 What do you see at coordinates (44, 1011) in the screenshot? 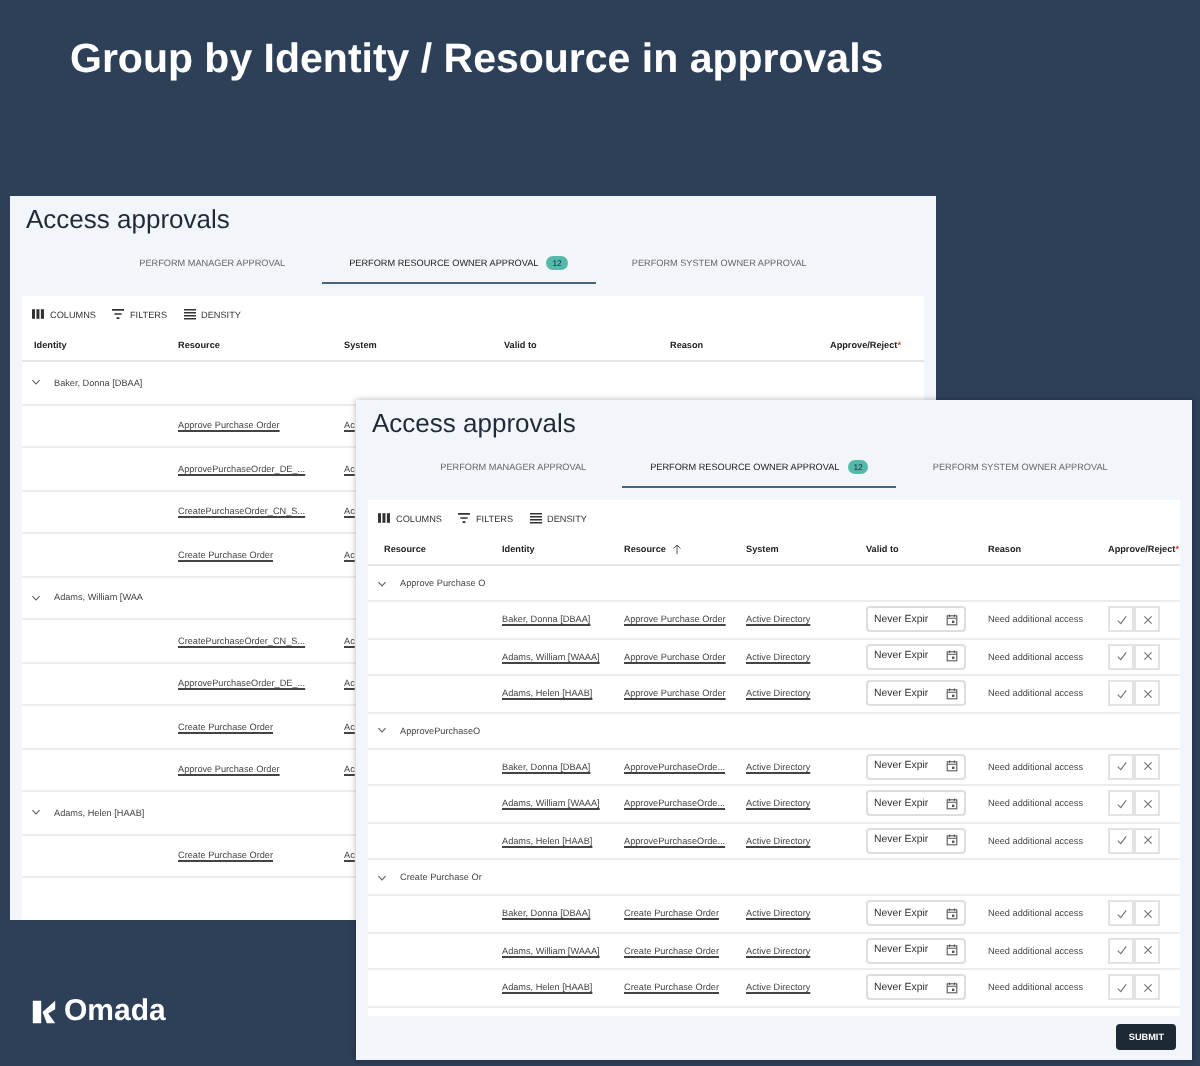
I see `logo-icon` at bounding box center [44, 1011].